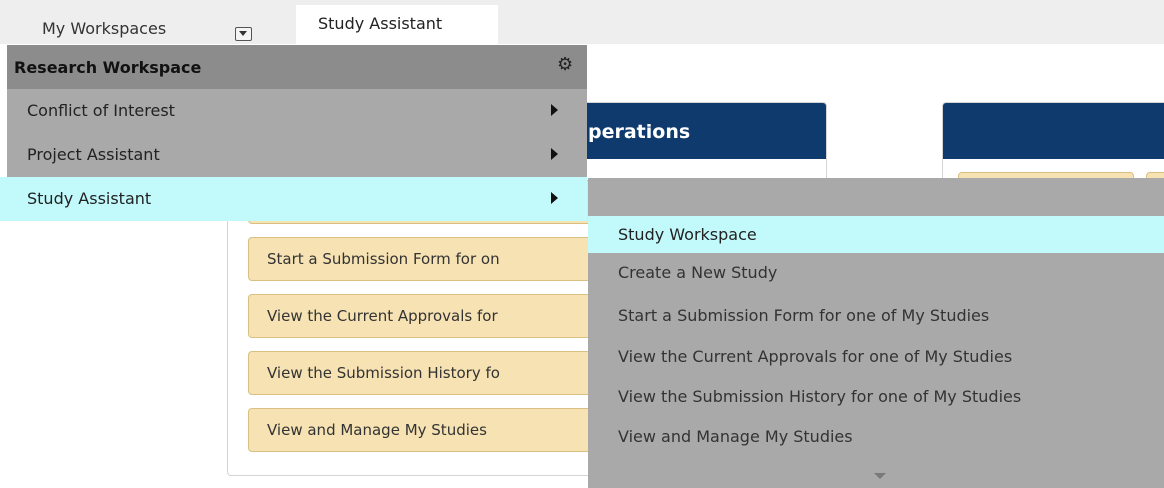 Image resolution: width=1164 pixels, height=488 pixels. What do you see at coordinates (876, 234) in the screenshot?
I see `submenu-item-study-workspace: Study Workspace` at bounding box center [876, 234].